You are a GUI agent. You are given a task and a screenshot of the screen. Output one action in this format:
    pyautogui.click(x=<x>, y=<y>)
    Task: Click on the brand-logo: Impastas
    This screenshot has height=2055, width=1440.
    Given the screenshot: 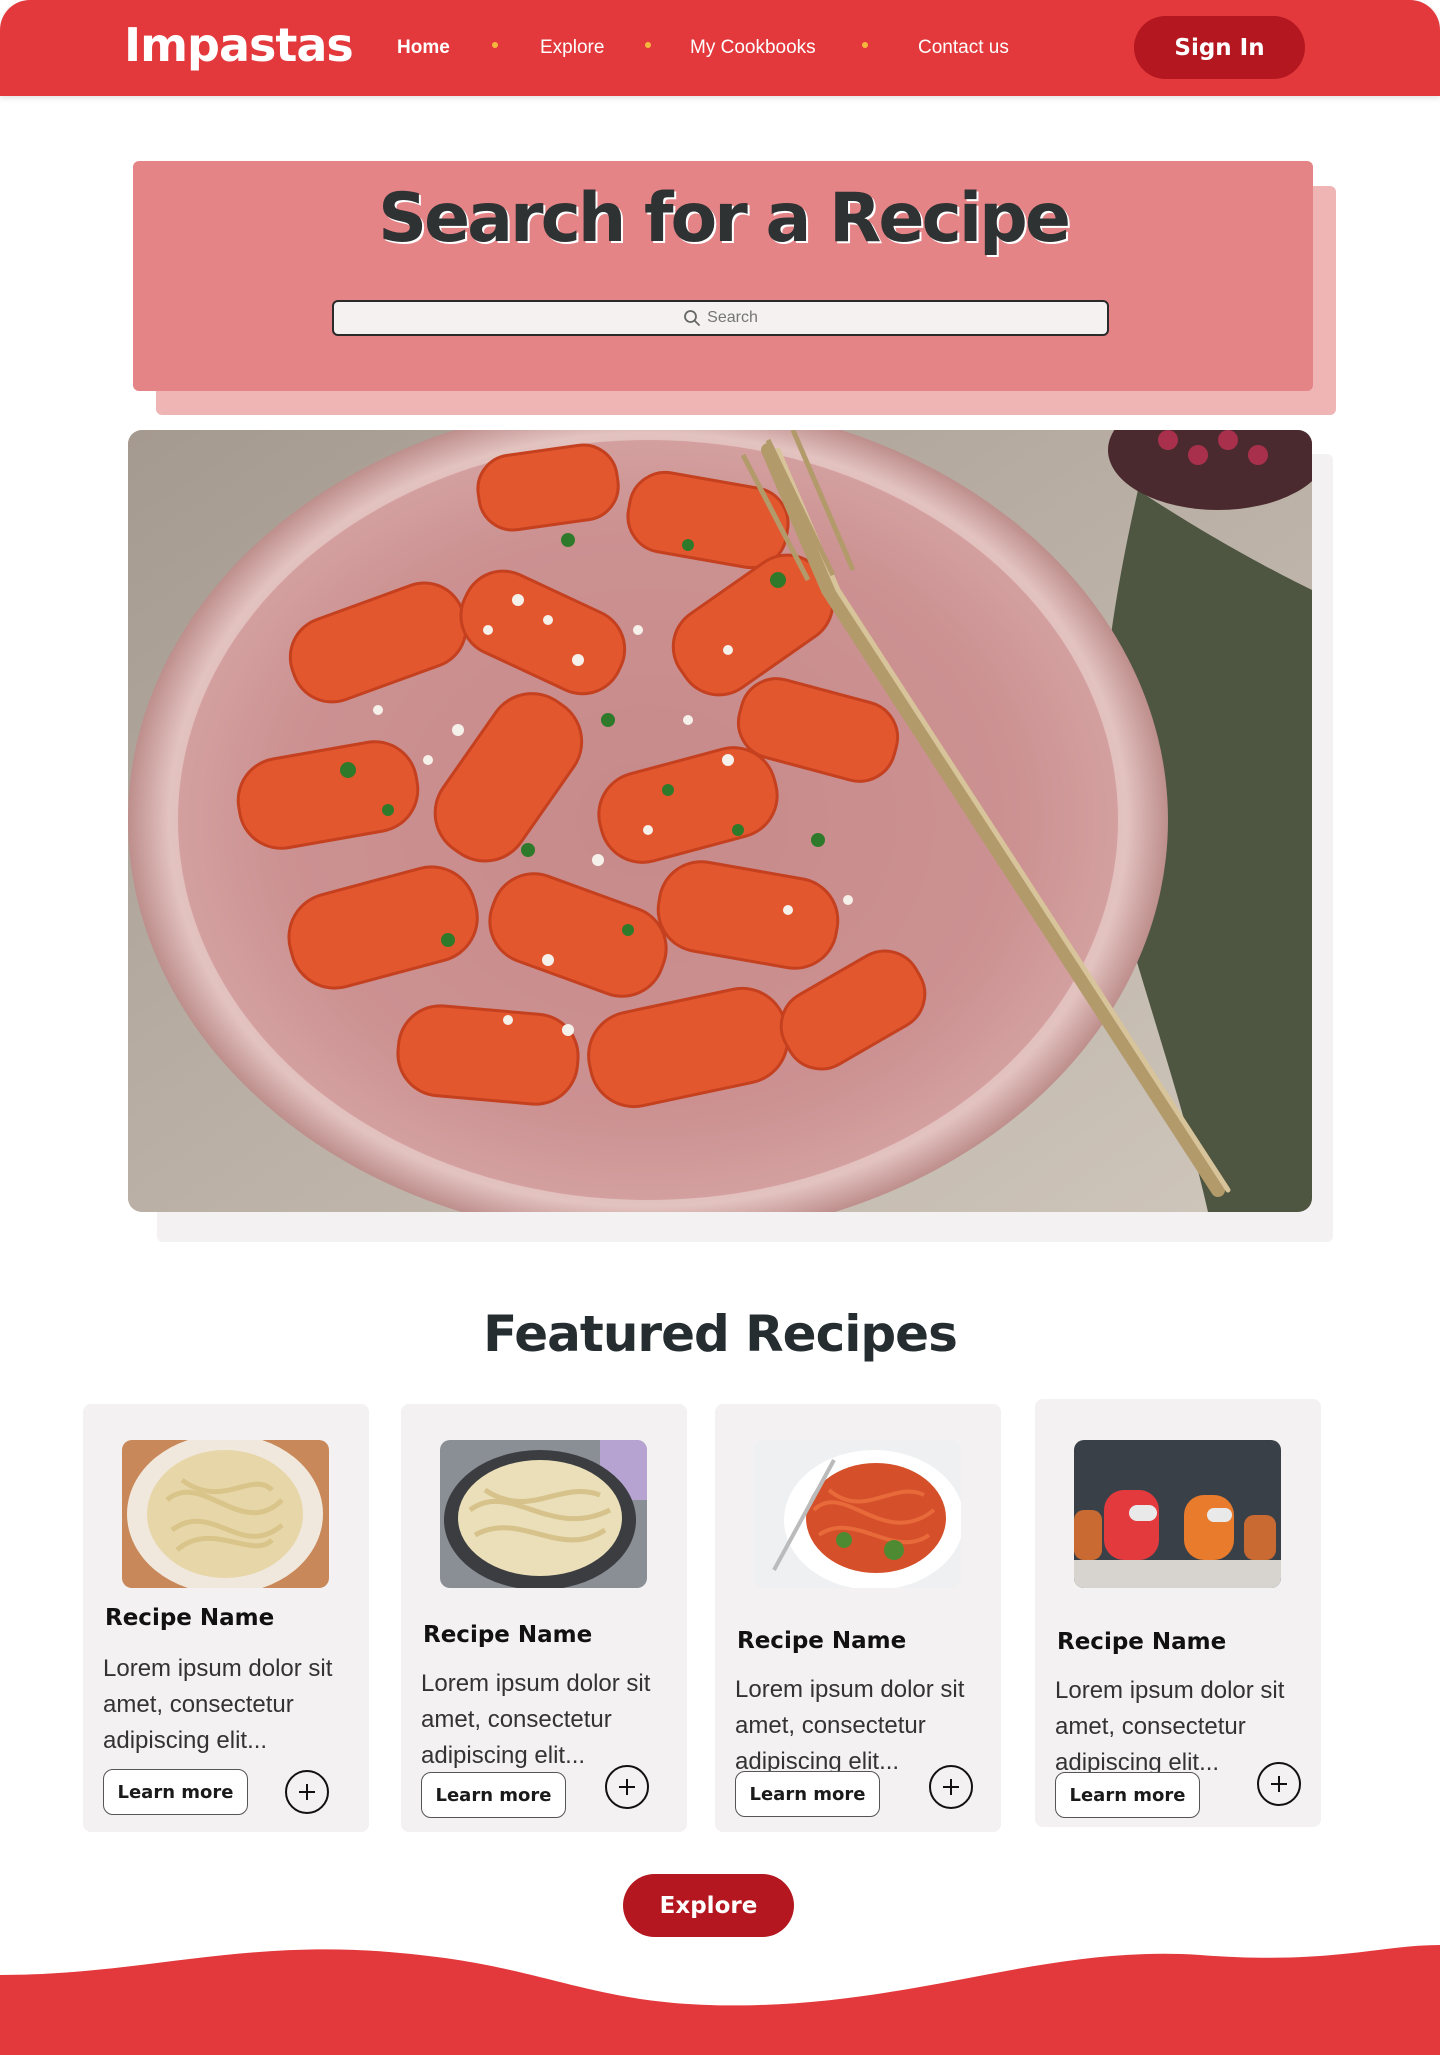 What is the action you would take?
    pyautogui.click(x=239, y=45)
    